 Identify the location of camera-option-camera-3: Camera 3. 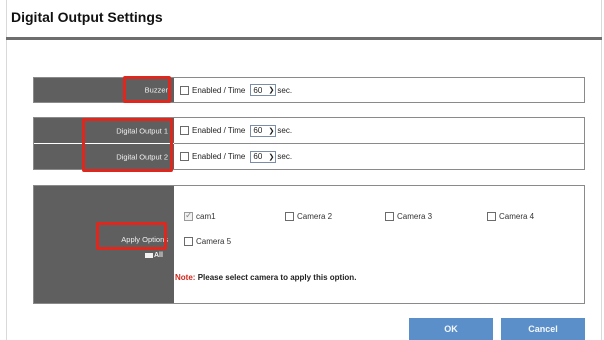
(408, 216).